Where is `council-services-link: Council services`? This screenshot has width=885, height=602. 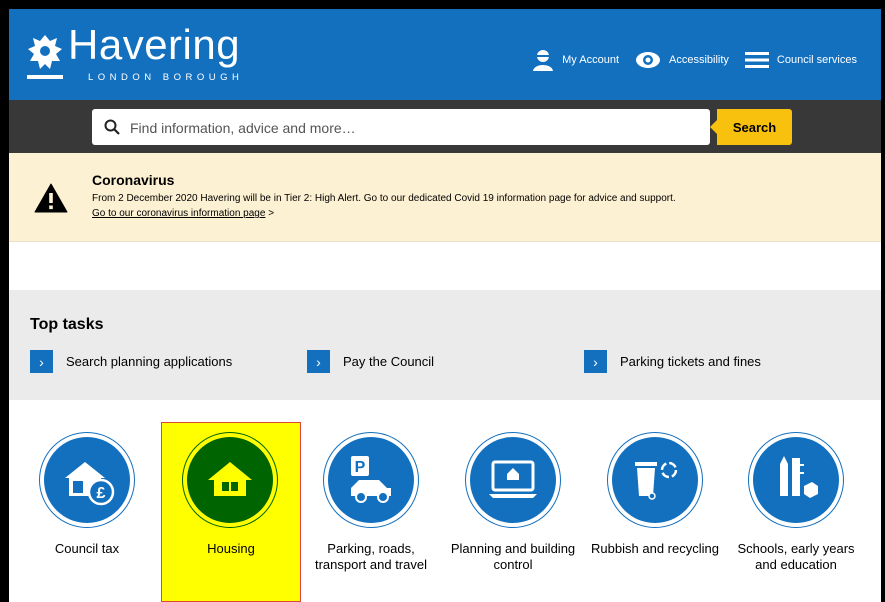
council-services-link: Council services is located at coordinates (800, 60).